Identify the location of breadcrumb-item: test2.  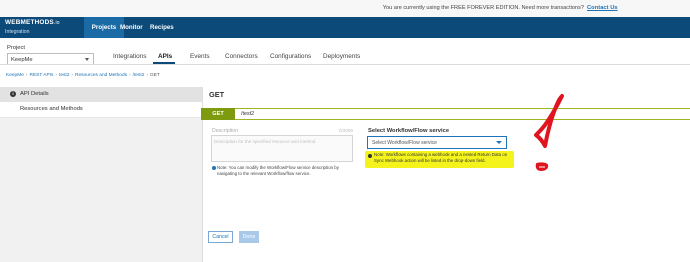
(64, 75).